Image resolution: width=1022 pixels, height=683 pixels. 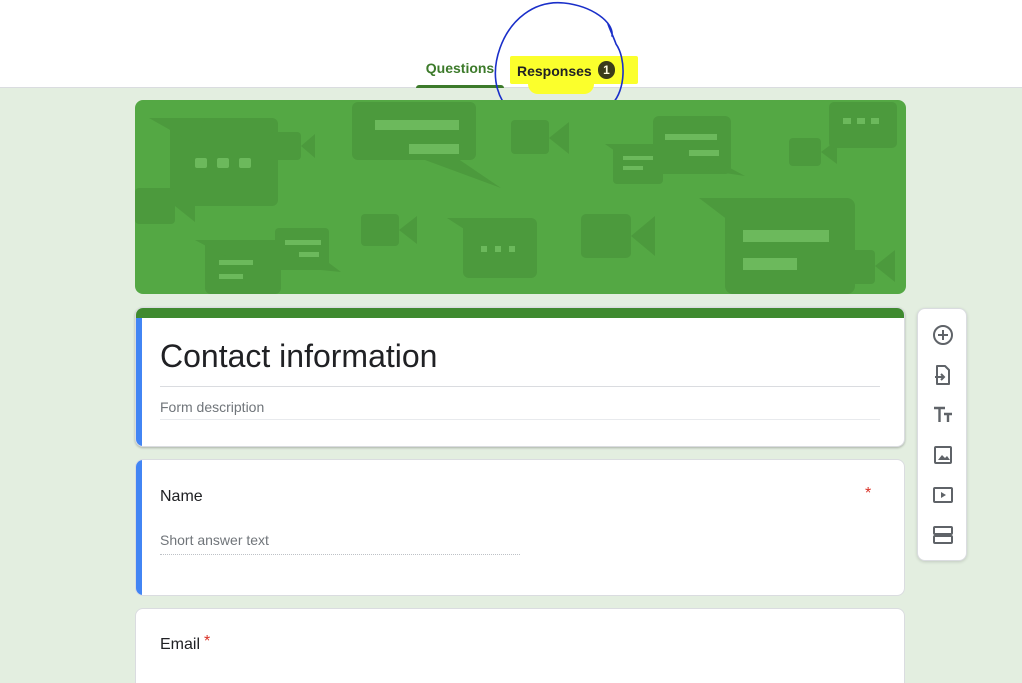 I want to click on active-tab-indicator, so click(x=460, y=86).